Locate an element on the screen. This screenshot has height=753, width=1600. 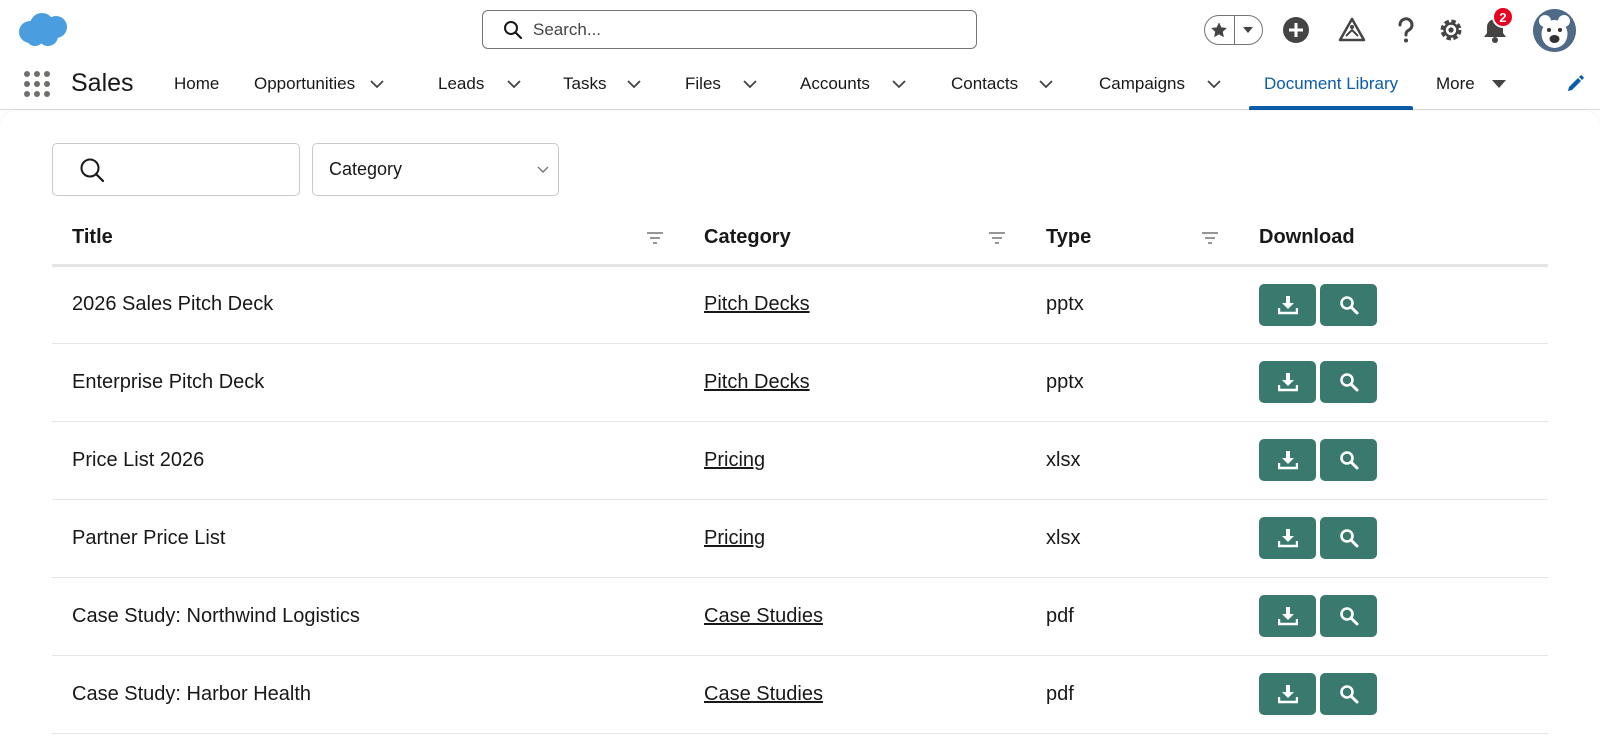
setup-button is located at coordinates (1451, 30).